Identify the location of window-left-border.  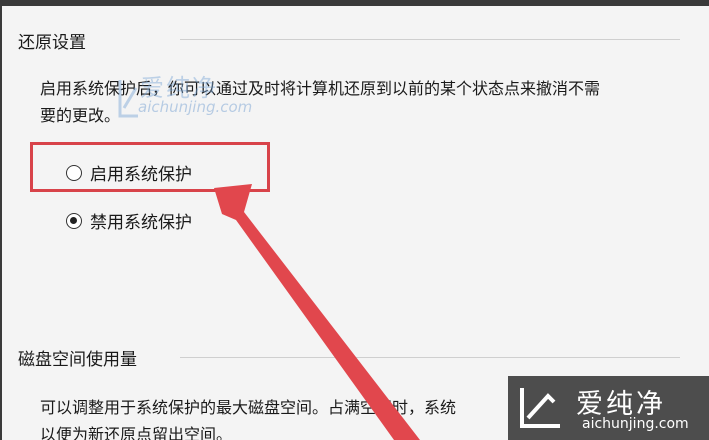
(1, 220).